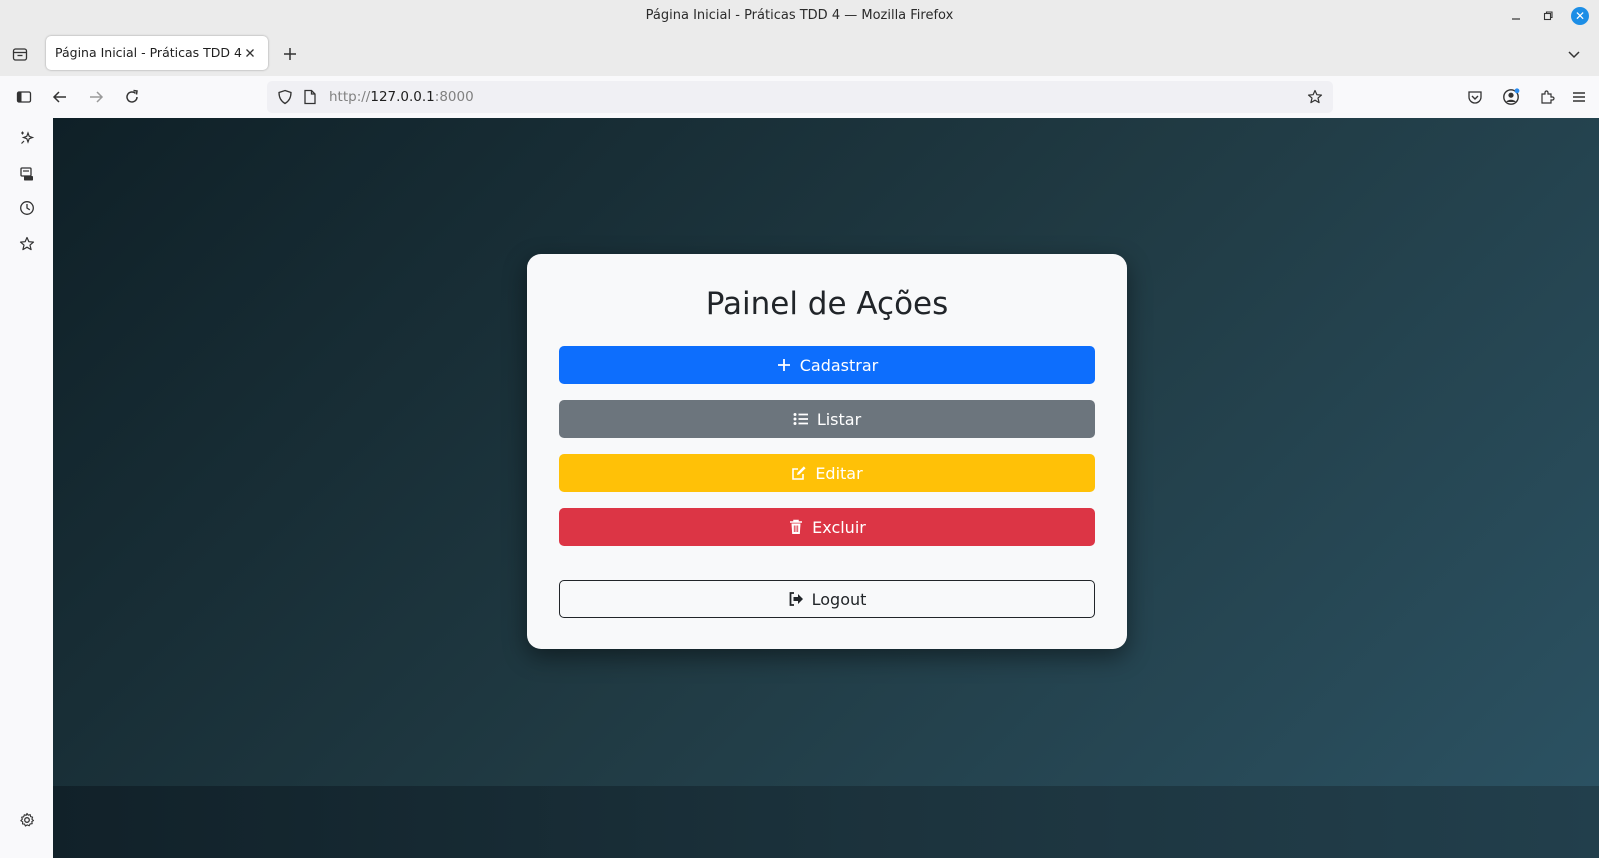  Describe the element at coordinates (27, 820) in the screenshot. I see `settings-icon` at that location.